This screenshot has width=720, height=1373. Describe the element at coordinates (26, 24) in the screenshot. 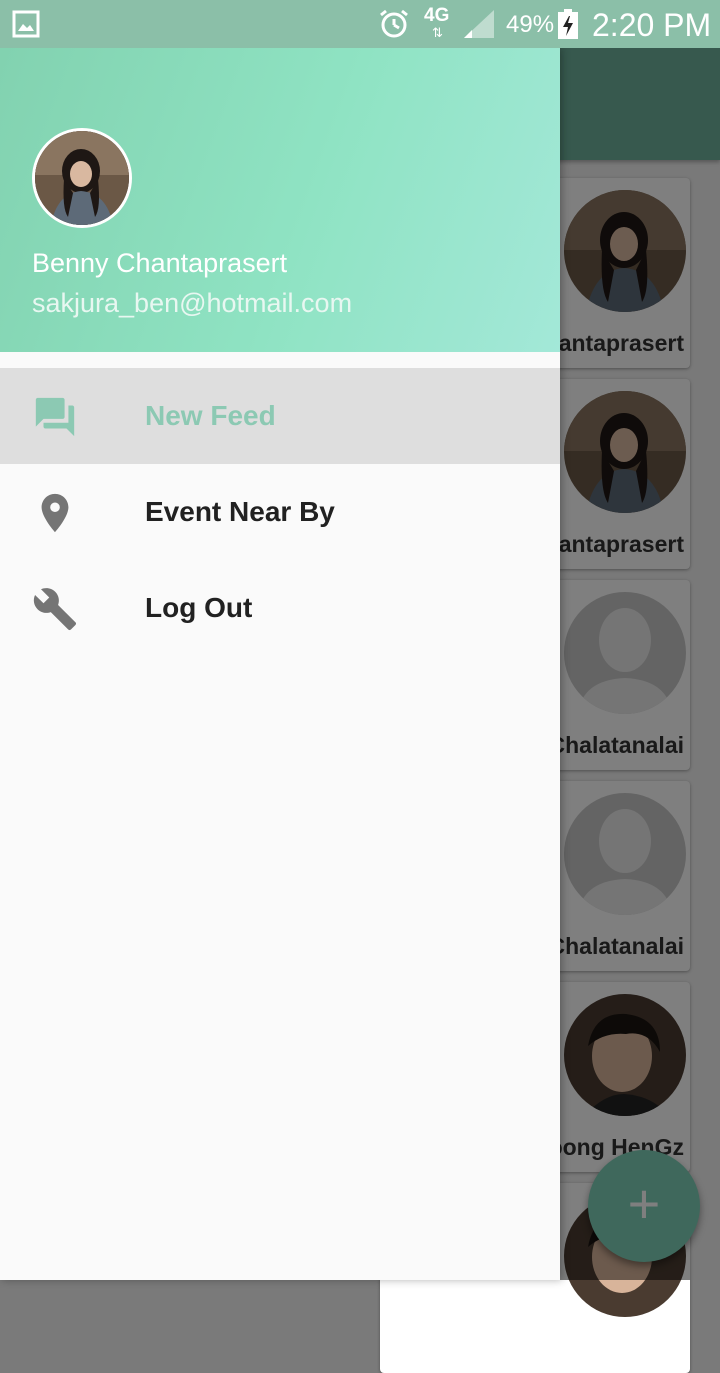

I see `gallery-icon` at that location.